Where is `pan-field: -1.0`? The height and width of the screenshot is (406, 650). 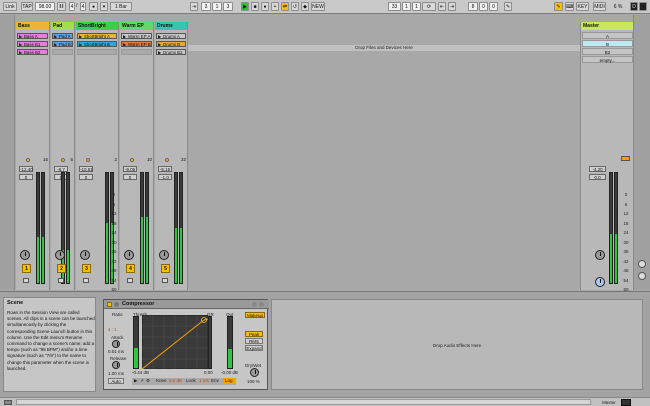 pan-field: -1.0 is located at coordinates (165, 177).